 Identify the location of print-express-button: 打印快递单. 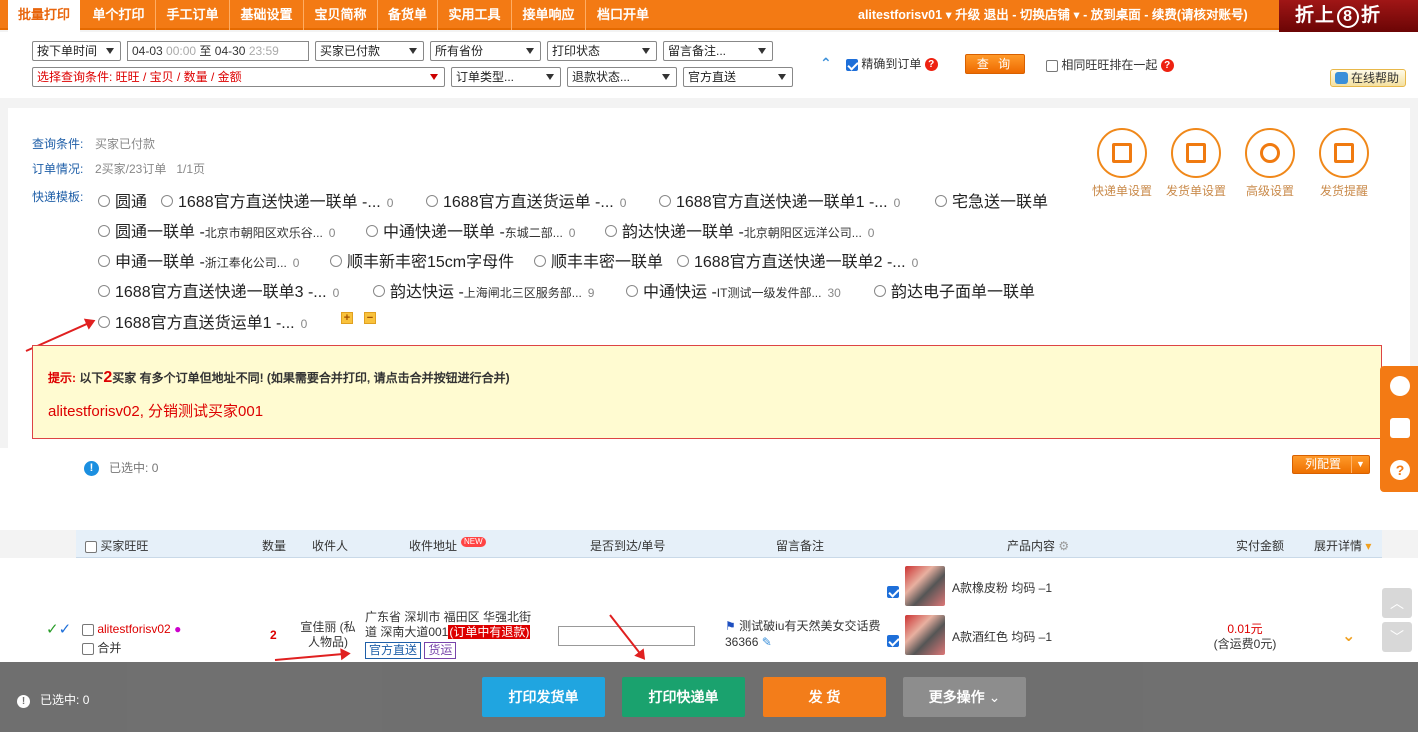
(683, 697).